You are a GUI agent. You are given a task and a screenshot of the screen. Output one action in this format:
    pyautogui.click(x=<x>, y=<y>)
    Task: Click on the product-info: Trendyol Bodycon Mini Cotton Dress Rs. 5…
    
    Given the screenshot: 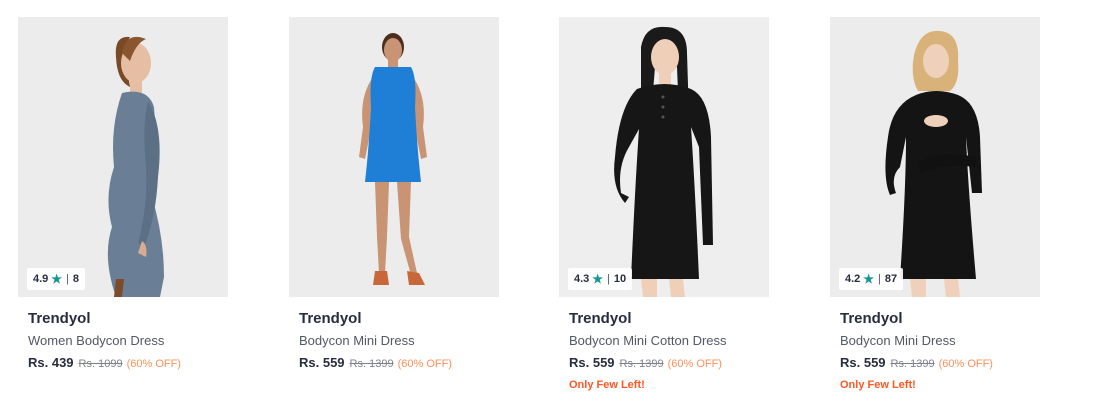 What is the action you would take?
    pyautogui.click(x=664, y=350)
    